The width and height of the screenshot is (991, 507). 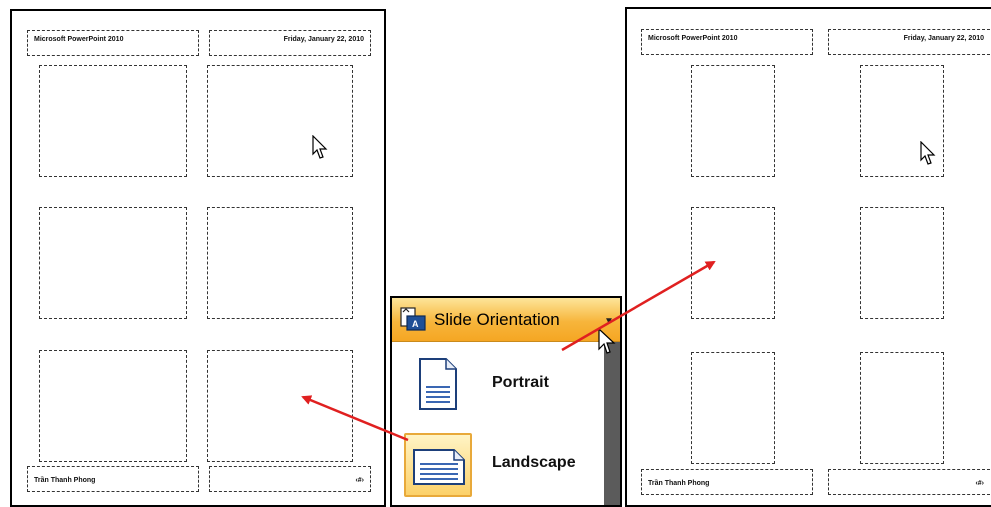 I want to click on arrow-to-portrait-page, so click(x=638, y=306).